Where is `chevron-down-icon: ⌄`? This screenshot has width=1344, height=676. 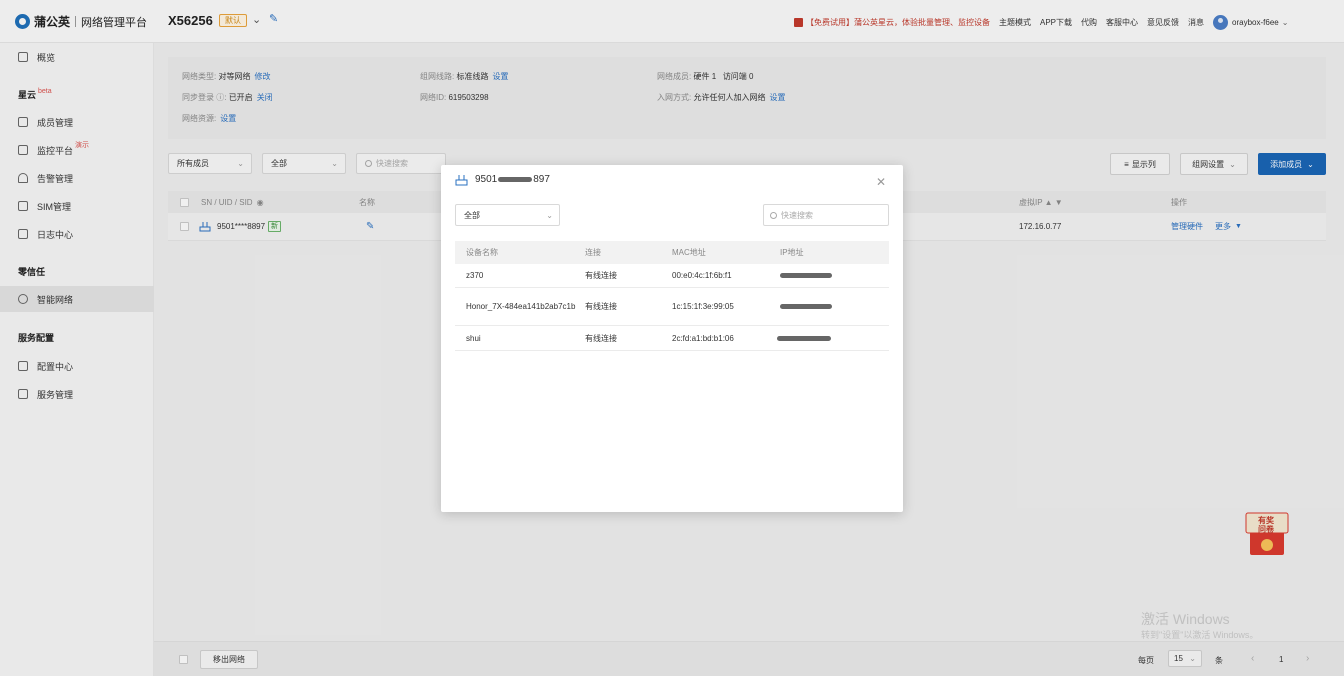
chevron-down-icon: ⌄ is located at coordinates (549, 215).